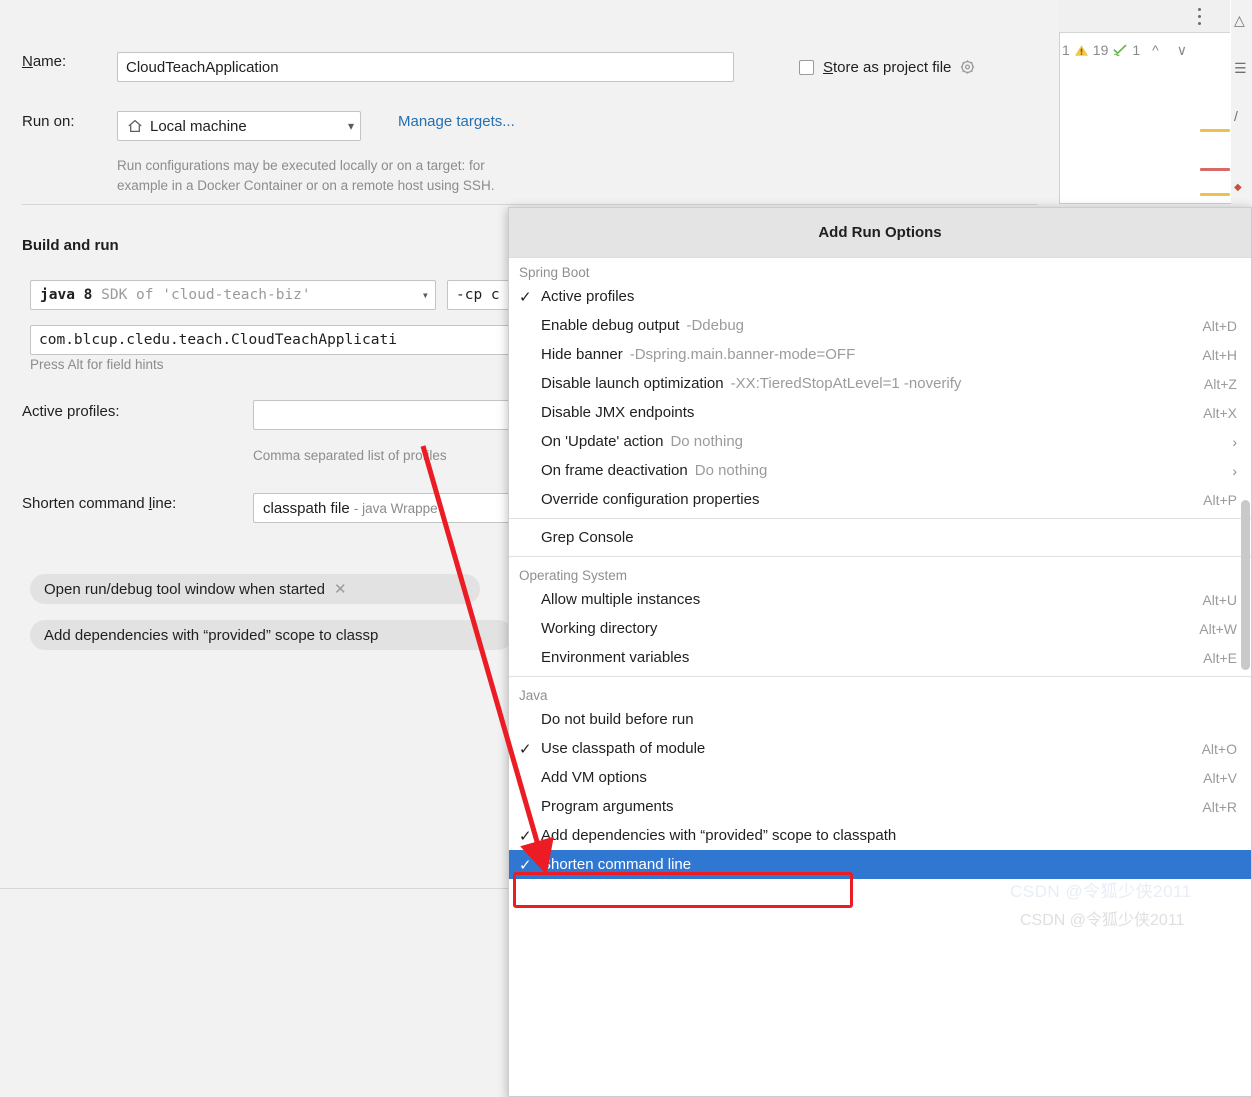  I want to click on store-as-project-file-row: Store as project file, so click(887, 67).